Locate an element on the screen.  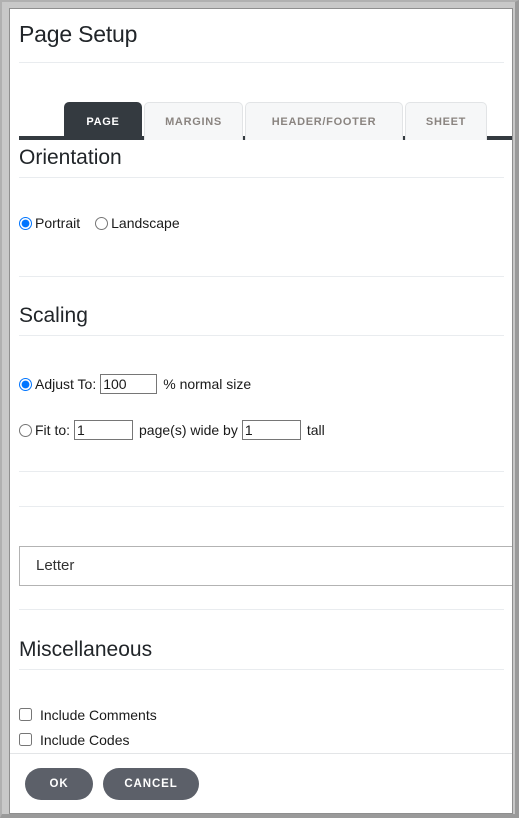
paper-size-select: Letter is located at coordinates (265, 566).